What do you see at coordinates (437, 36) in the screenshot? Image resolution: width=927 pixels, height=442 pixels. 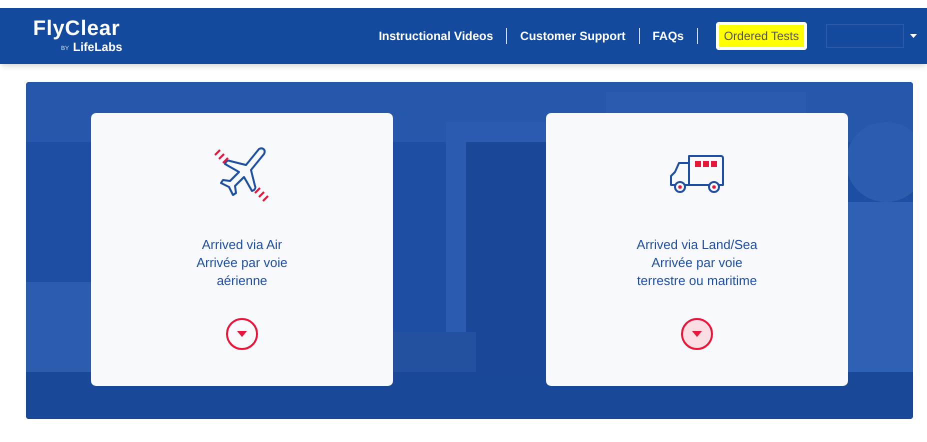 I see `nav-link: Instructional Videos` at bounding box center [437, 36].